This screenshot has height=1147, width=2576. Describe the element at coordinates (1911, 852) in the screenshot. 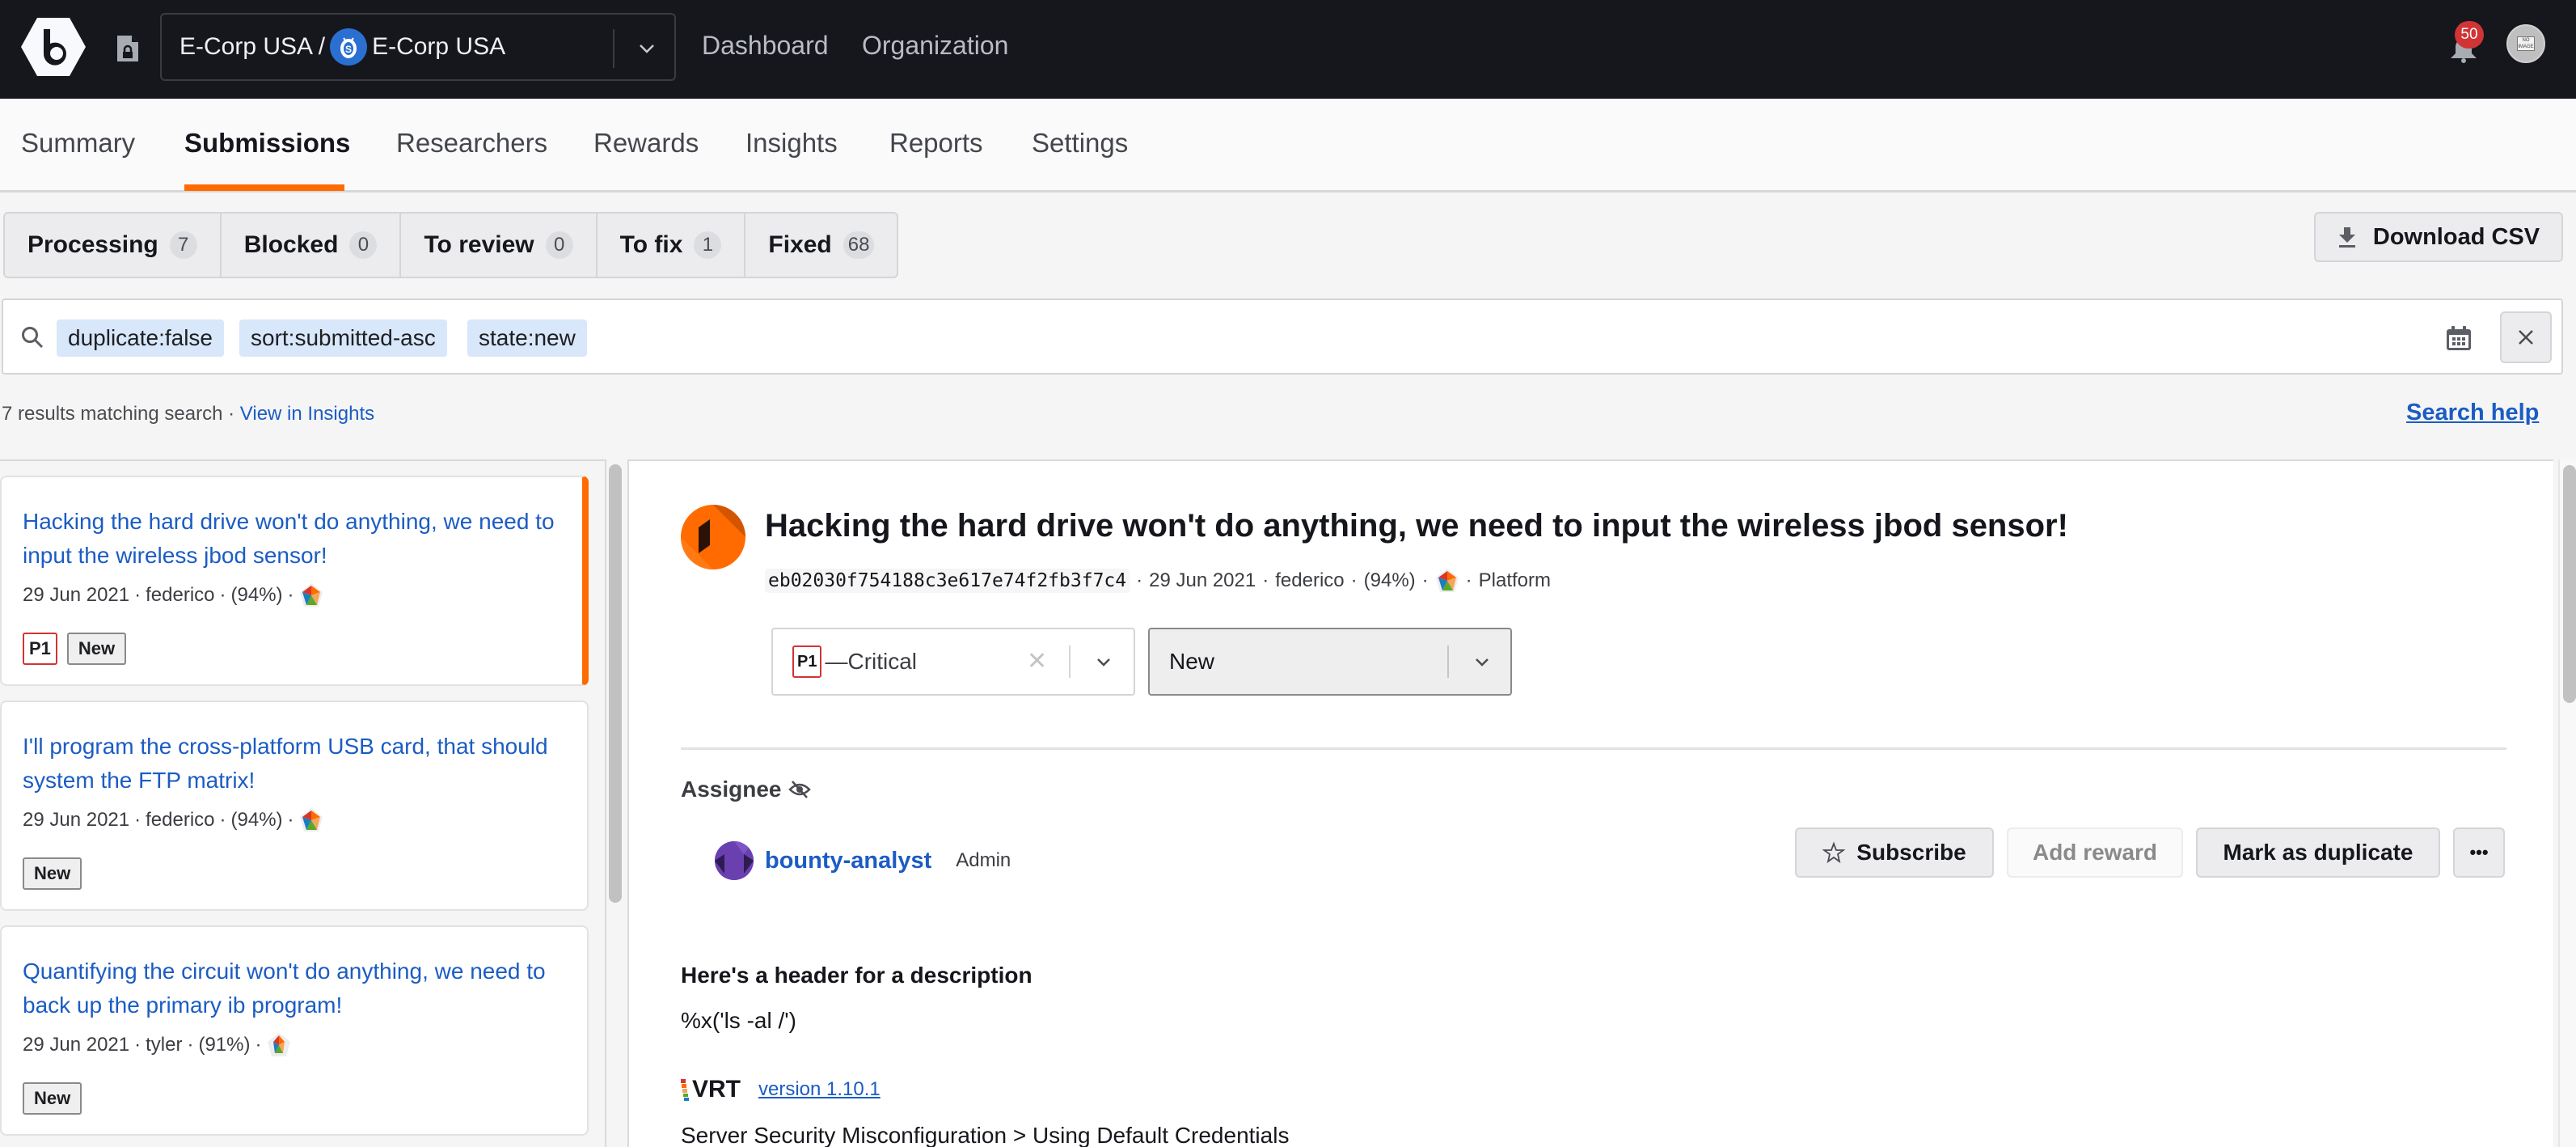

I see `subscribe-label: Subscribe` at that location.